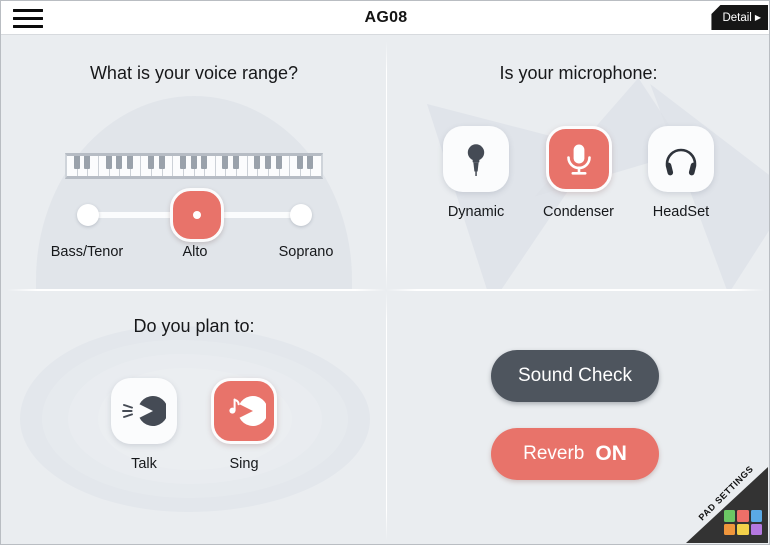 This screenshot has height=545, width=770. I want to click on slider-handle-dot, so click(197, 215).